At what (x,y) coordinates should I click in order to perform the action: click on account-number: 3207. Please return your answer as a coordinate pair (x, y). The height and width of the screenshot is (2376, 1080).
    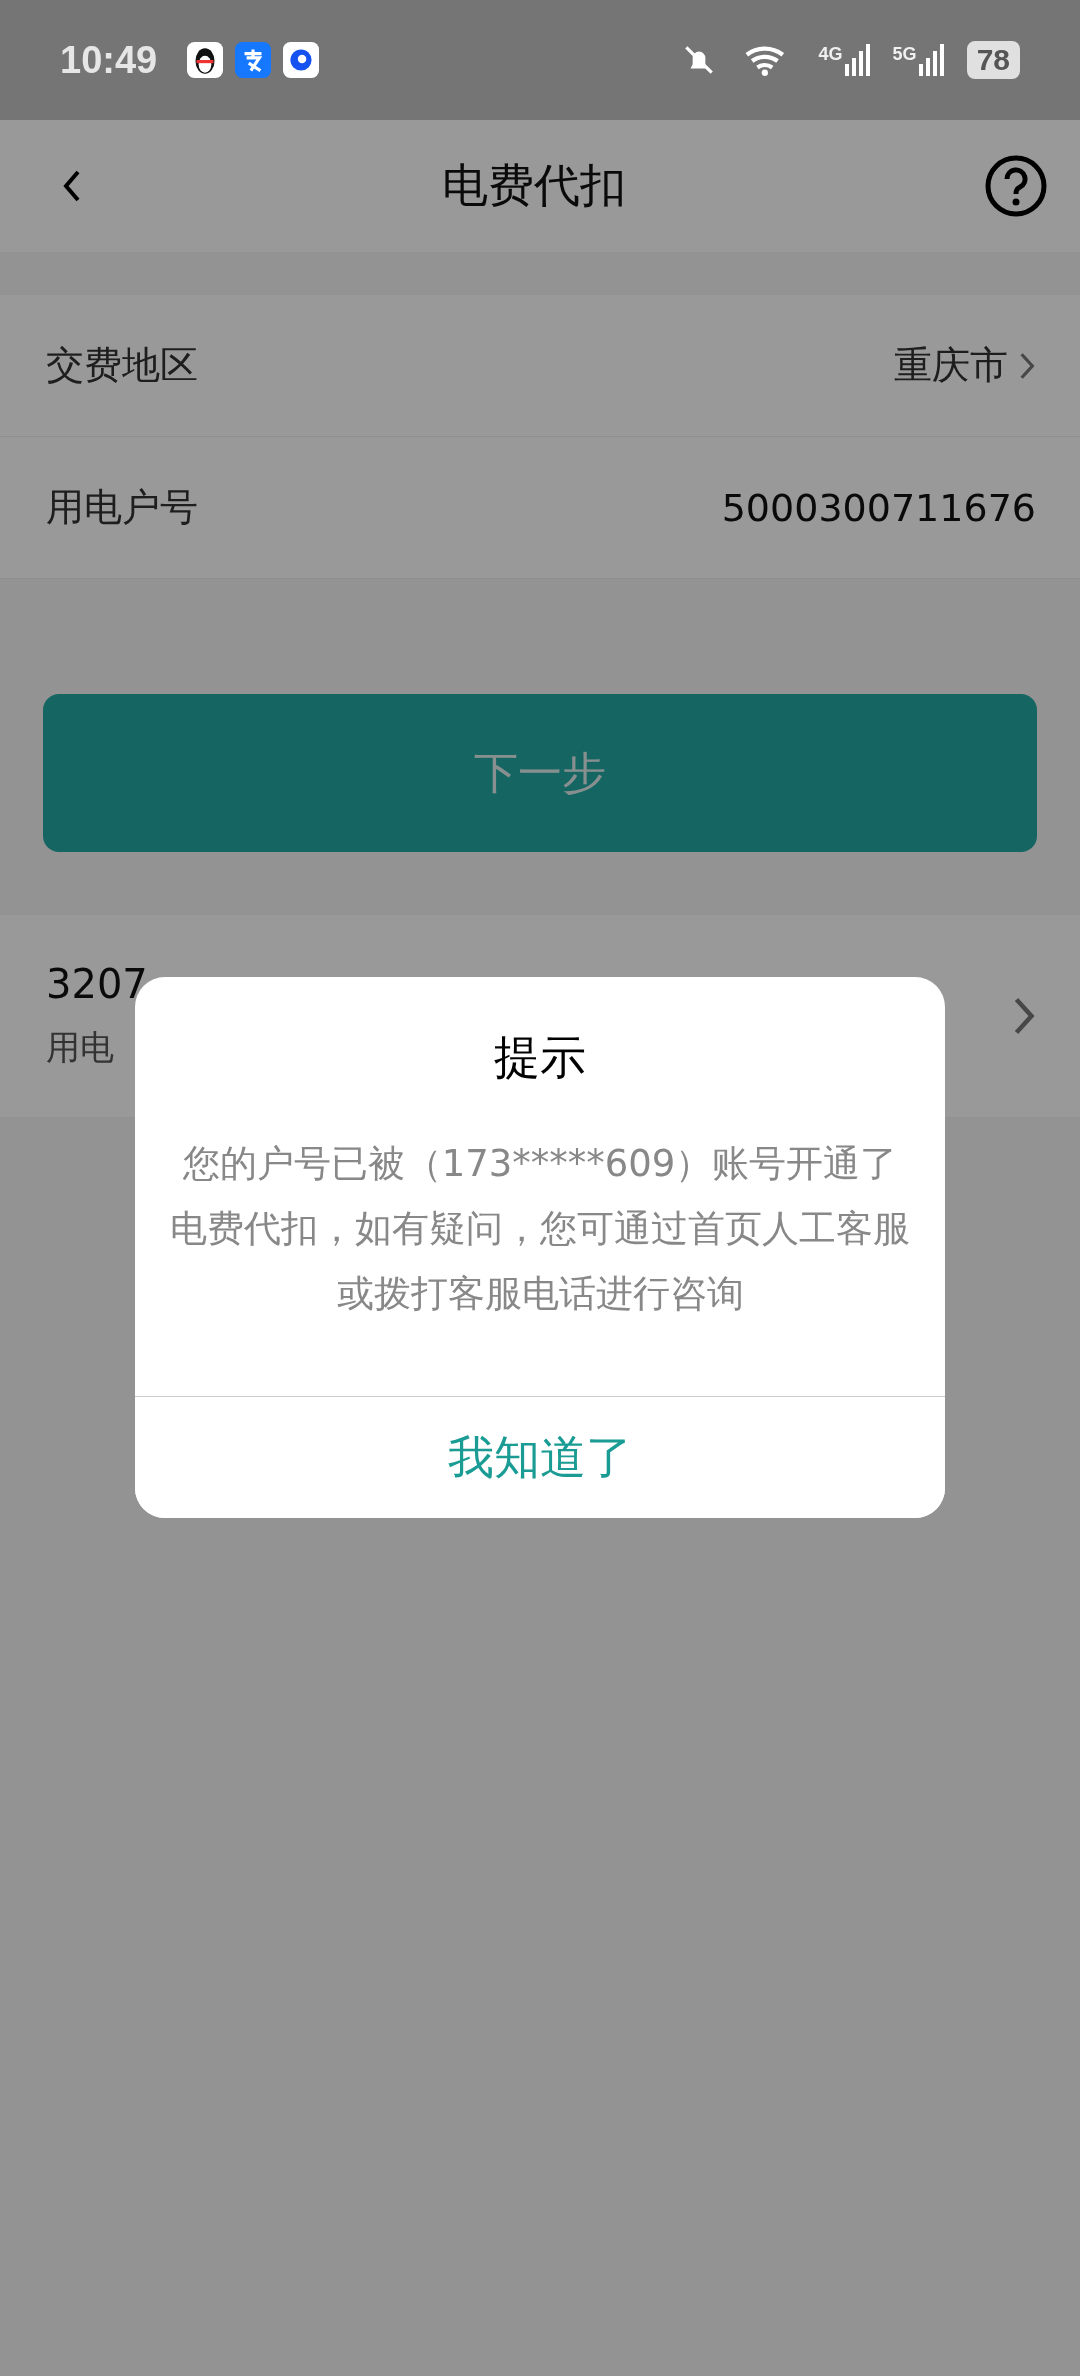
    Looking at the image, I should click on (97, 984).